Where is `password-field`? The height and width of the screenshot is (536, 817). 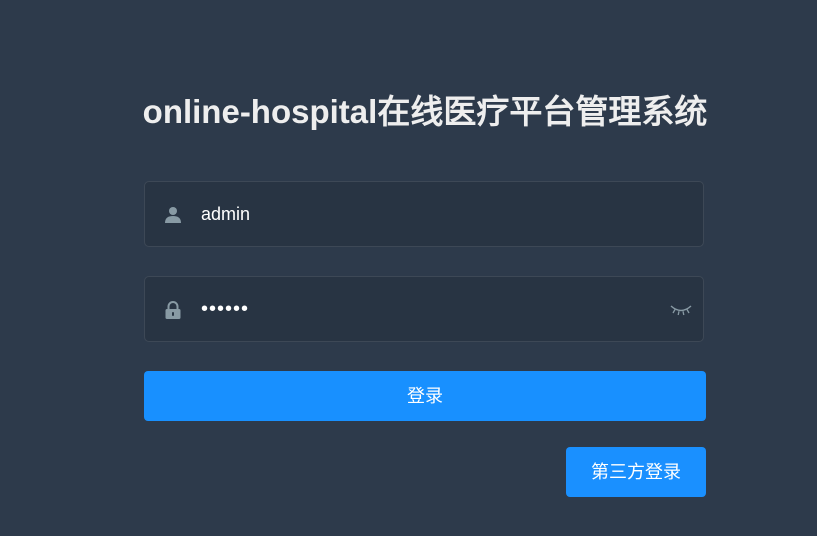 password-field is located at coordinates (424, 309).